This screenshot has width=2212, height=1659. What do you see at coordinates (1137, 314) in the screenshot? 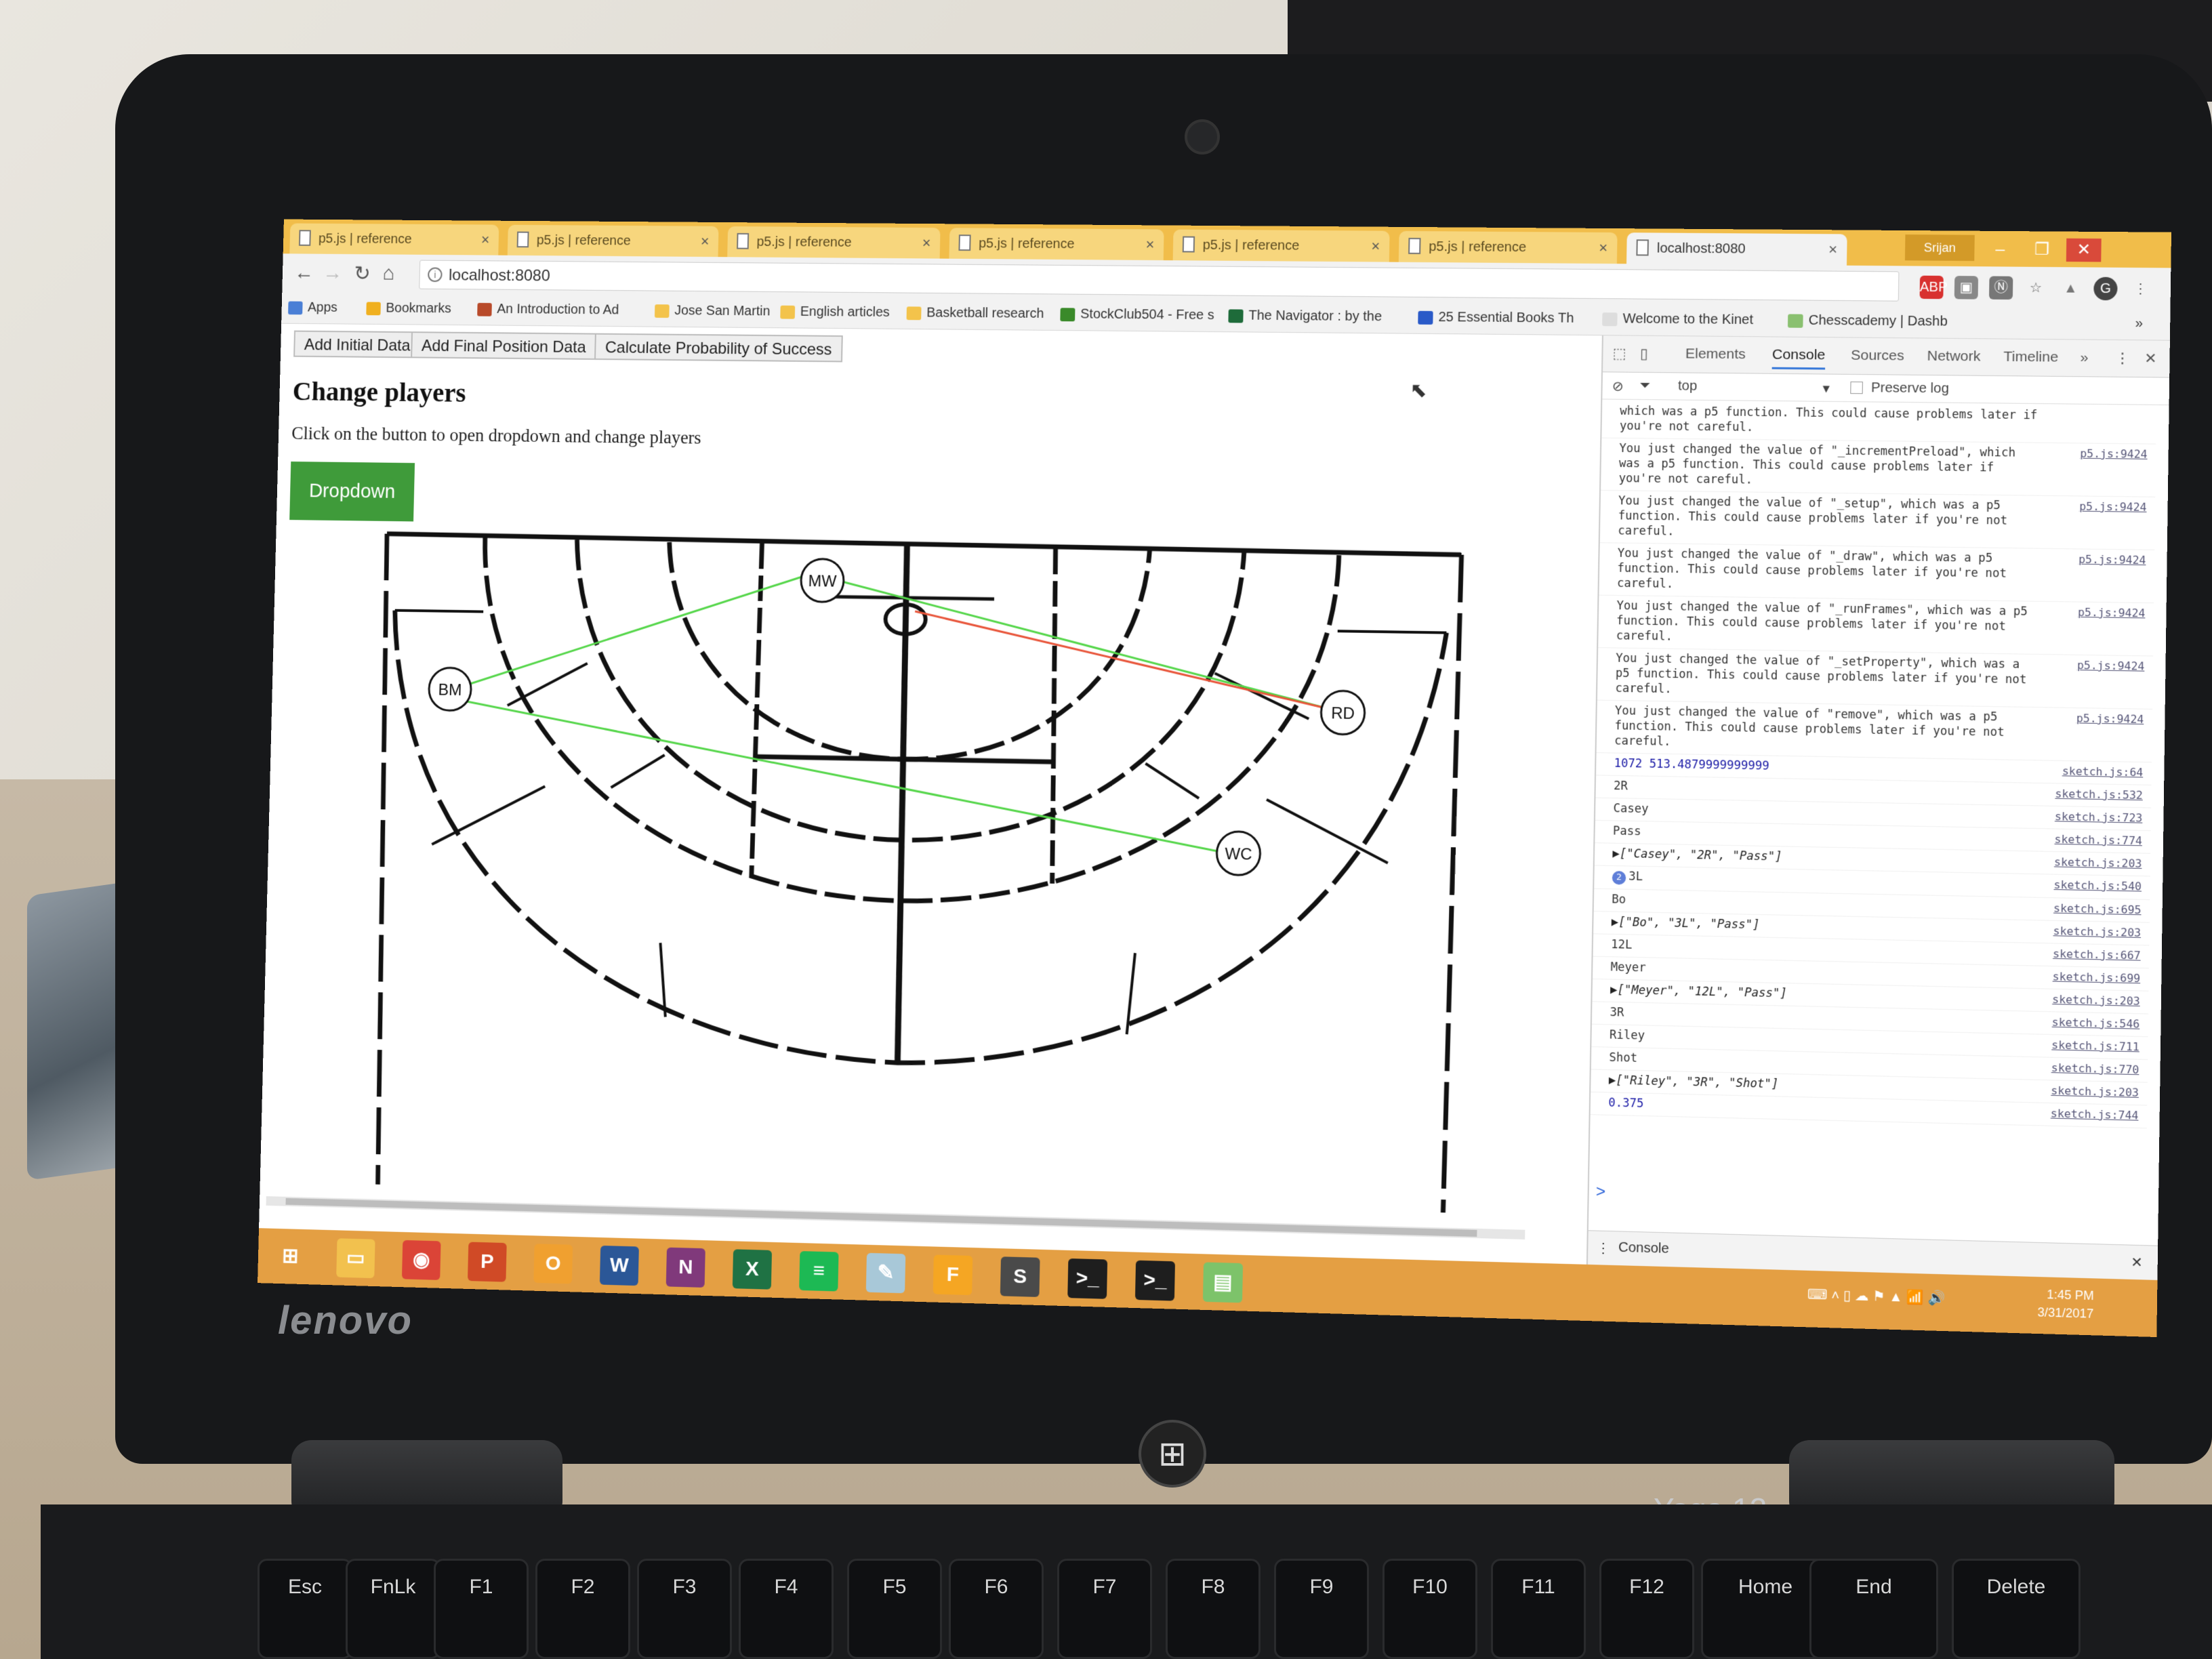
I see `bookmark-item: StockClub504 - Free s` at bounding box center [1137, 314].